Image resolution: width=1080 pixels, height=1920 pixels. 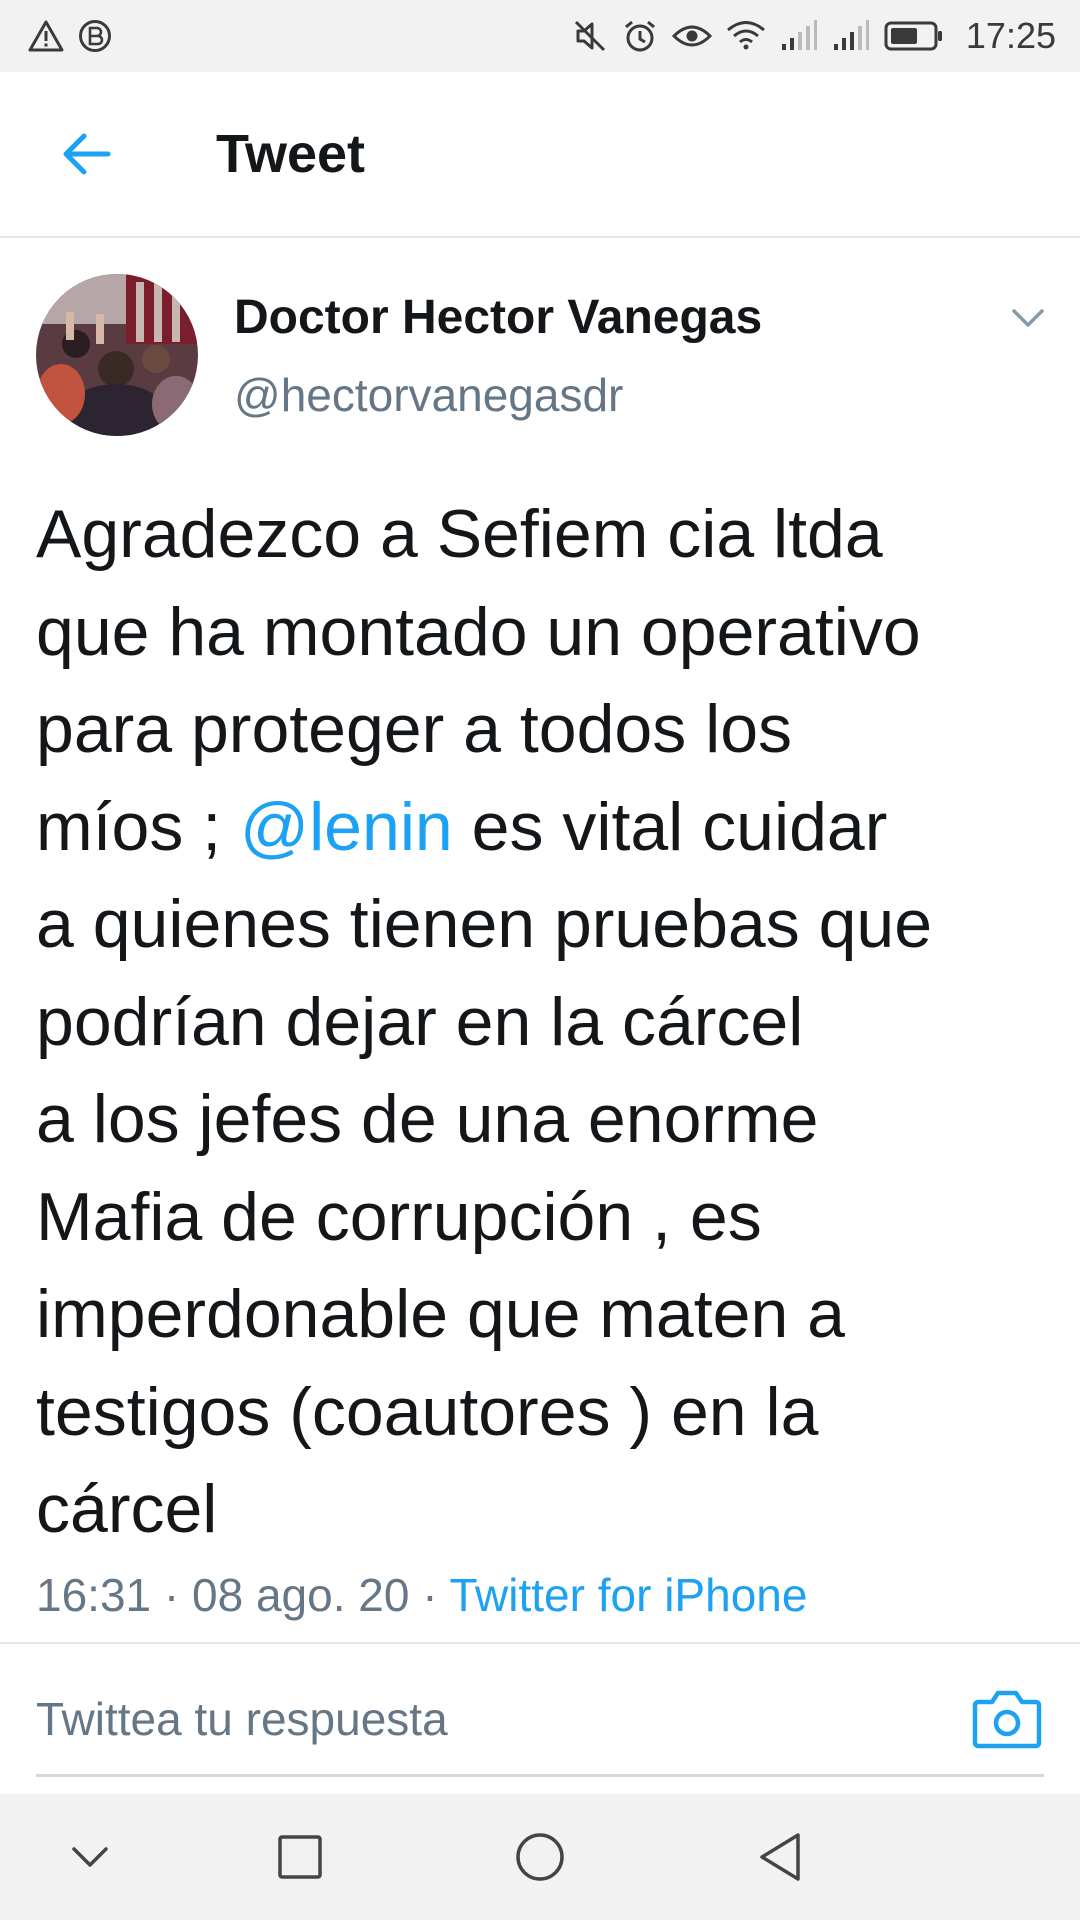 I want to click on alarm-icon, so click(x=640, y=36).